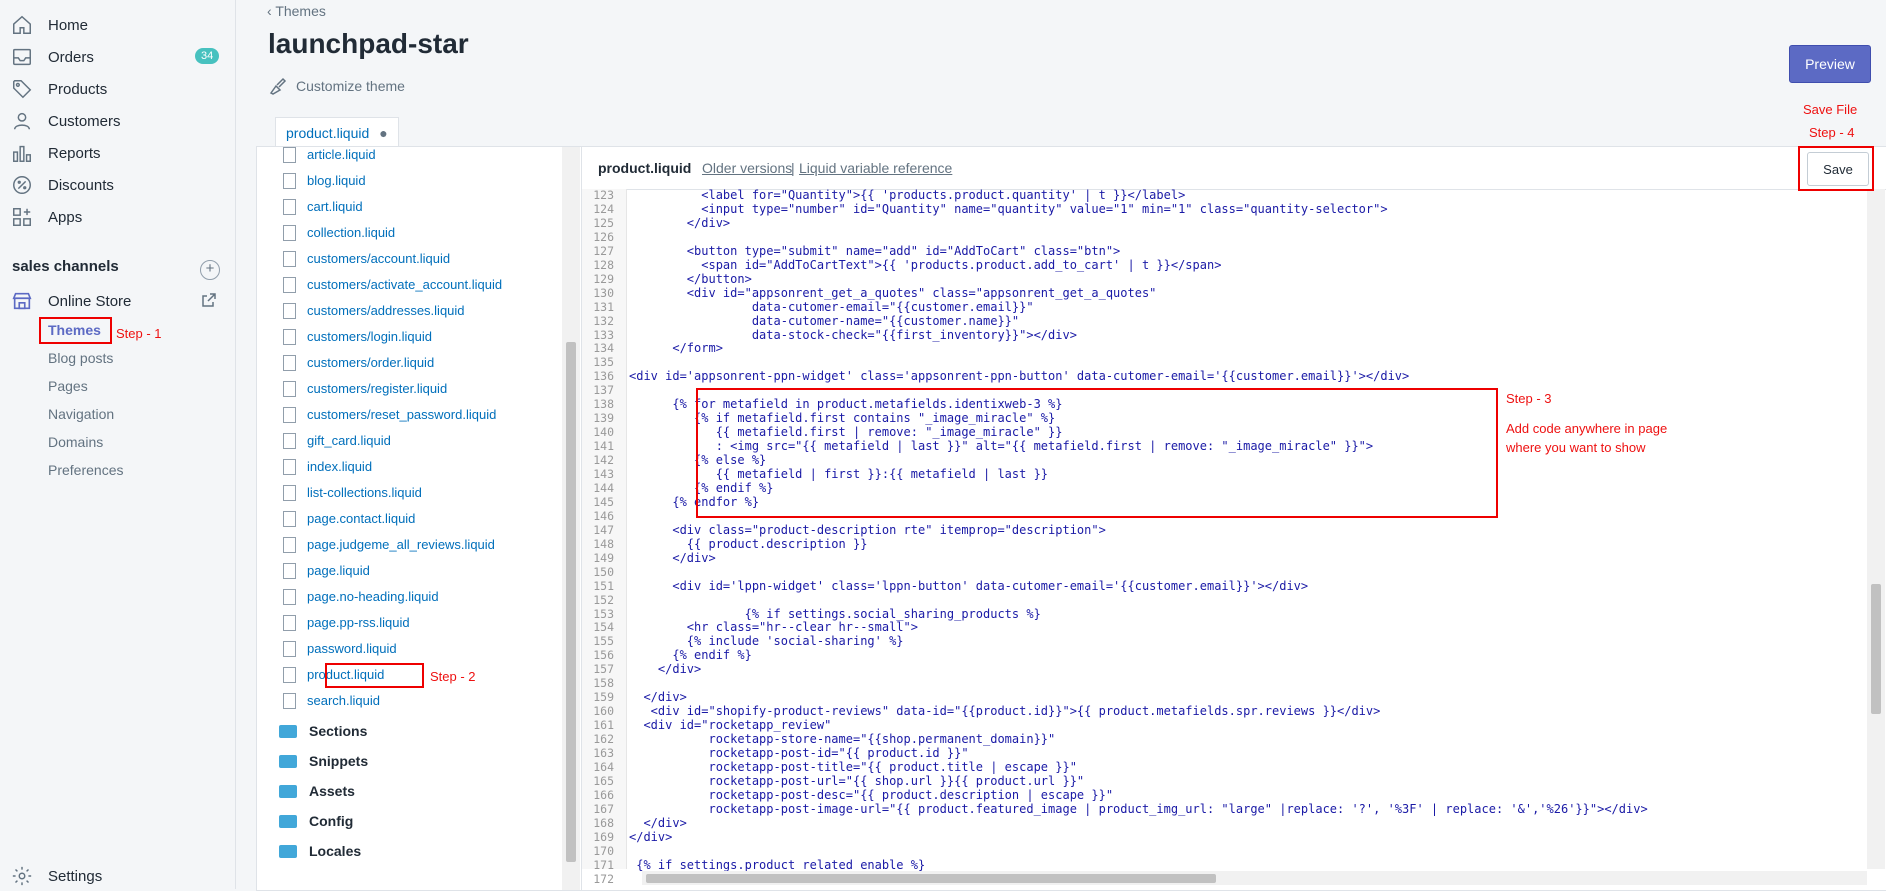 The height and width of the screenshot is (891, 1886). Describe the element at coordinates (296, 11) in the screenshot. I see `back-to-themes-link: ‹ Themes` at that location.